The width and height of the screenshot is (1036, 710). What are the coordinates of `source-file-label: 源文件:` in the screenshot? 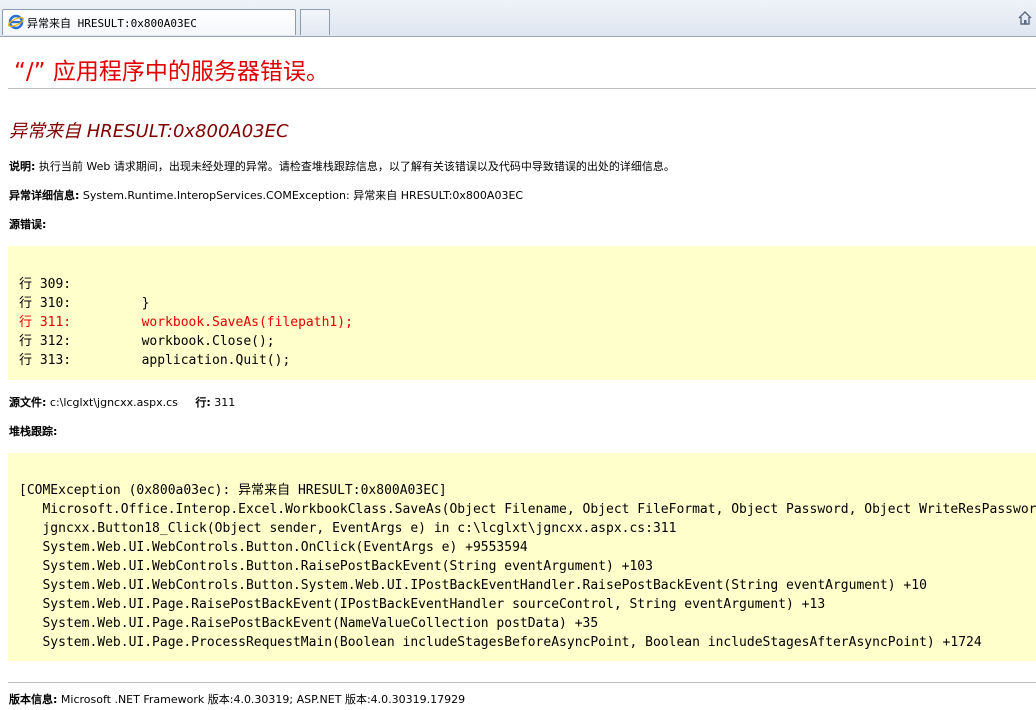 It's located at (28, 402).